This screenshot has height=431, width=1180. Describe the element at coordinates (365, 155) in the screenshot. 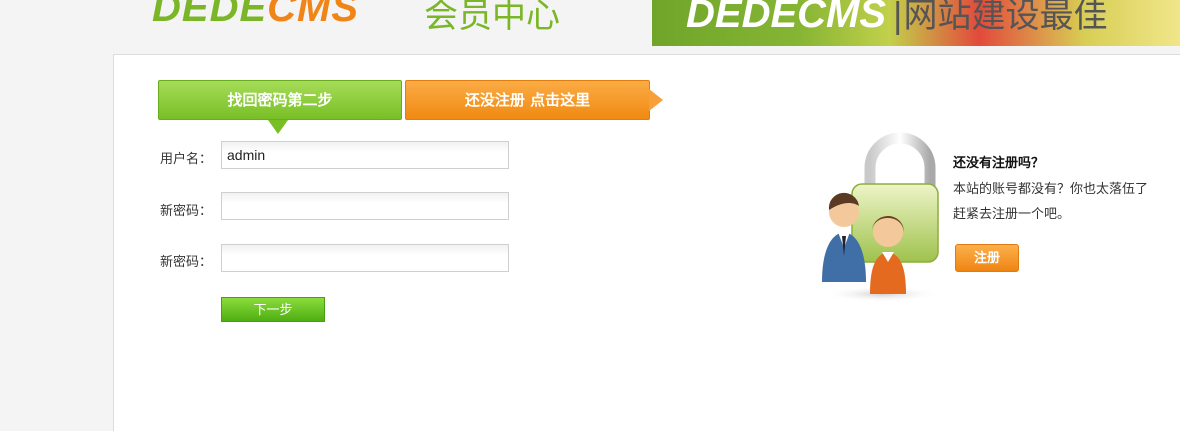

I see `username-field` at that location.